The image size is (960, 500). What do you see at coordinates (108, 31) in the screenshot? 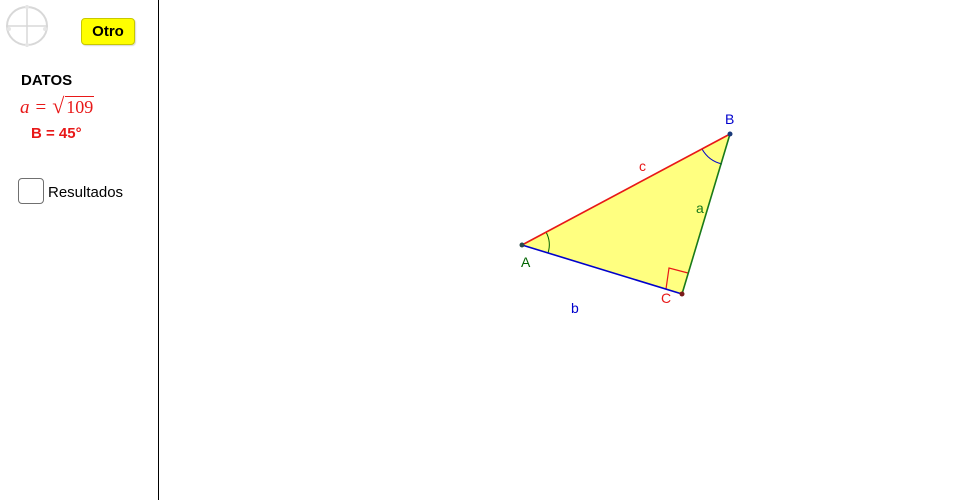
I see `otro-button: Otro` at bounding box center [108, 31].